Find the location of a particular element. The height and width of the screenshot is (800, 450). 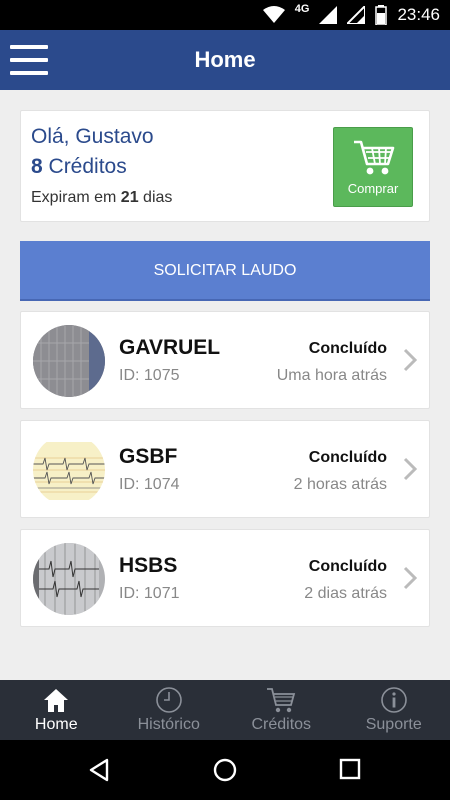

nav-home: Home is located at coordinates (56, 710).